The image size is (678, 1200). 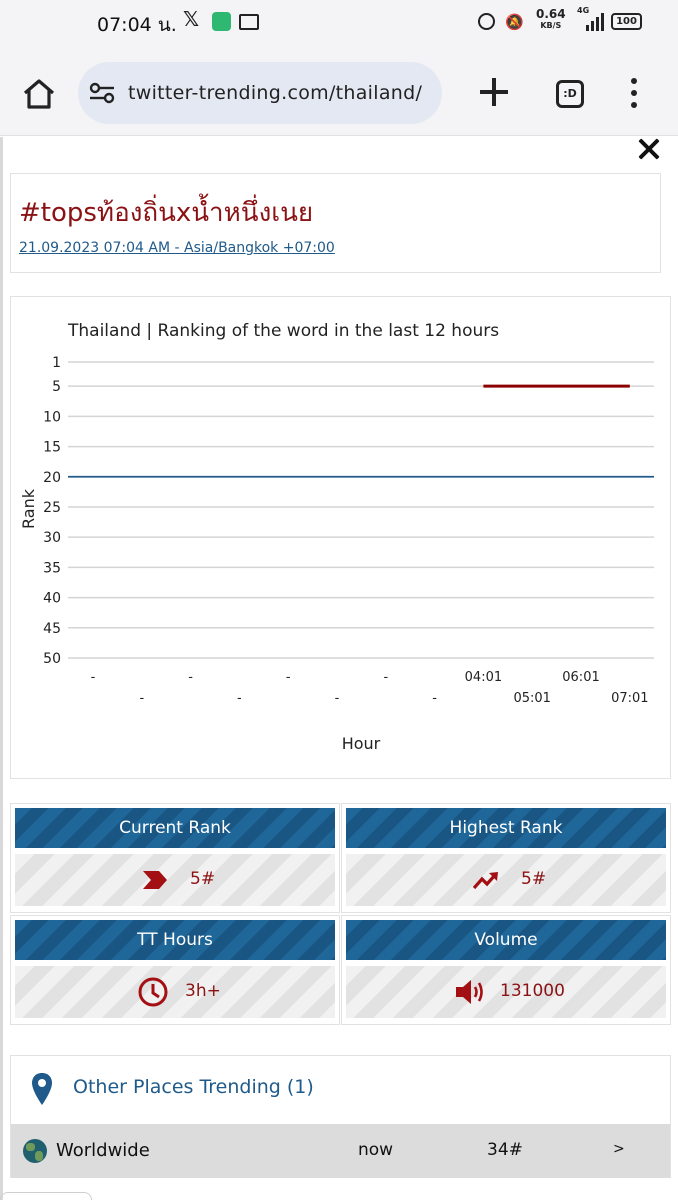 I want to click on status-bar: 07:04 น. 𝕏 🔕 0.64 KB/S 4G 100, so click(x=339, y=22).